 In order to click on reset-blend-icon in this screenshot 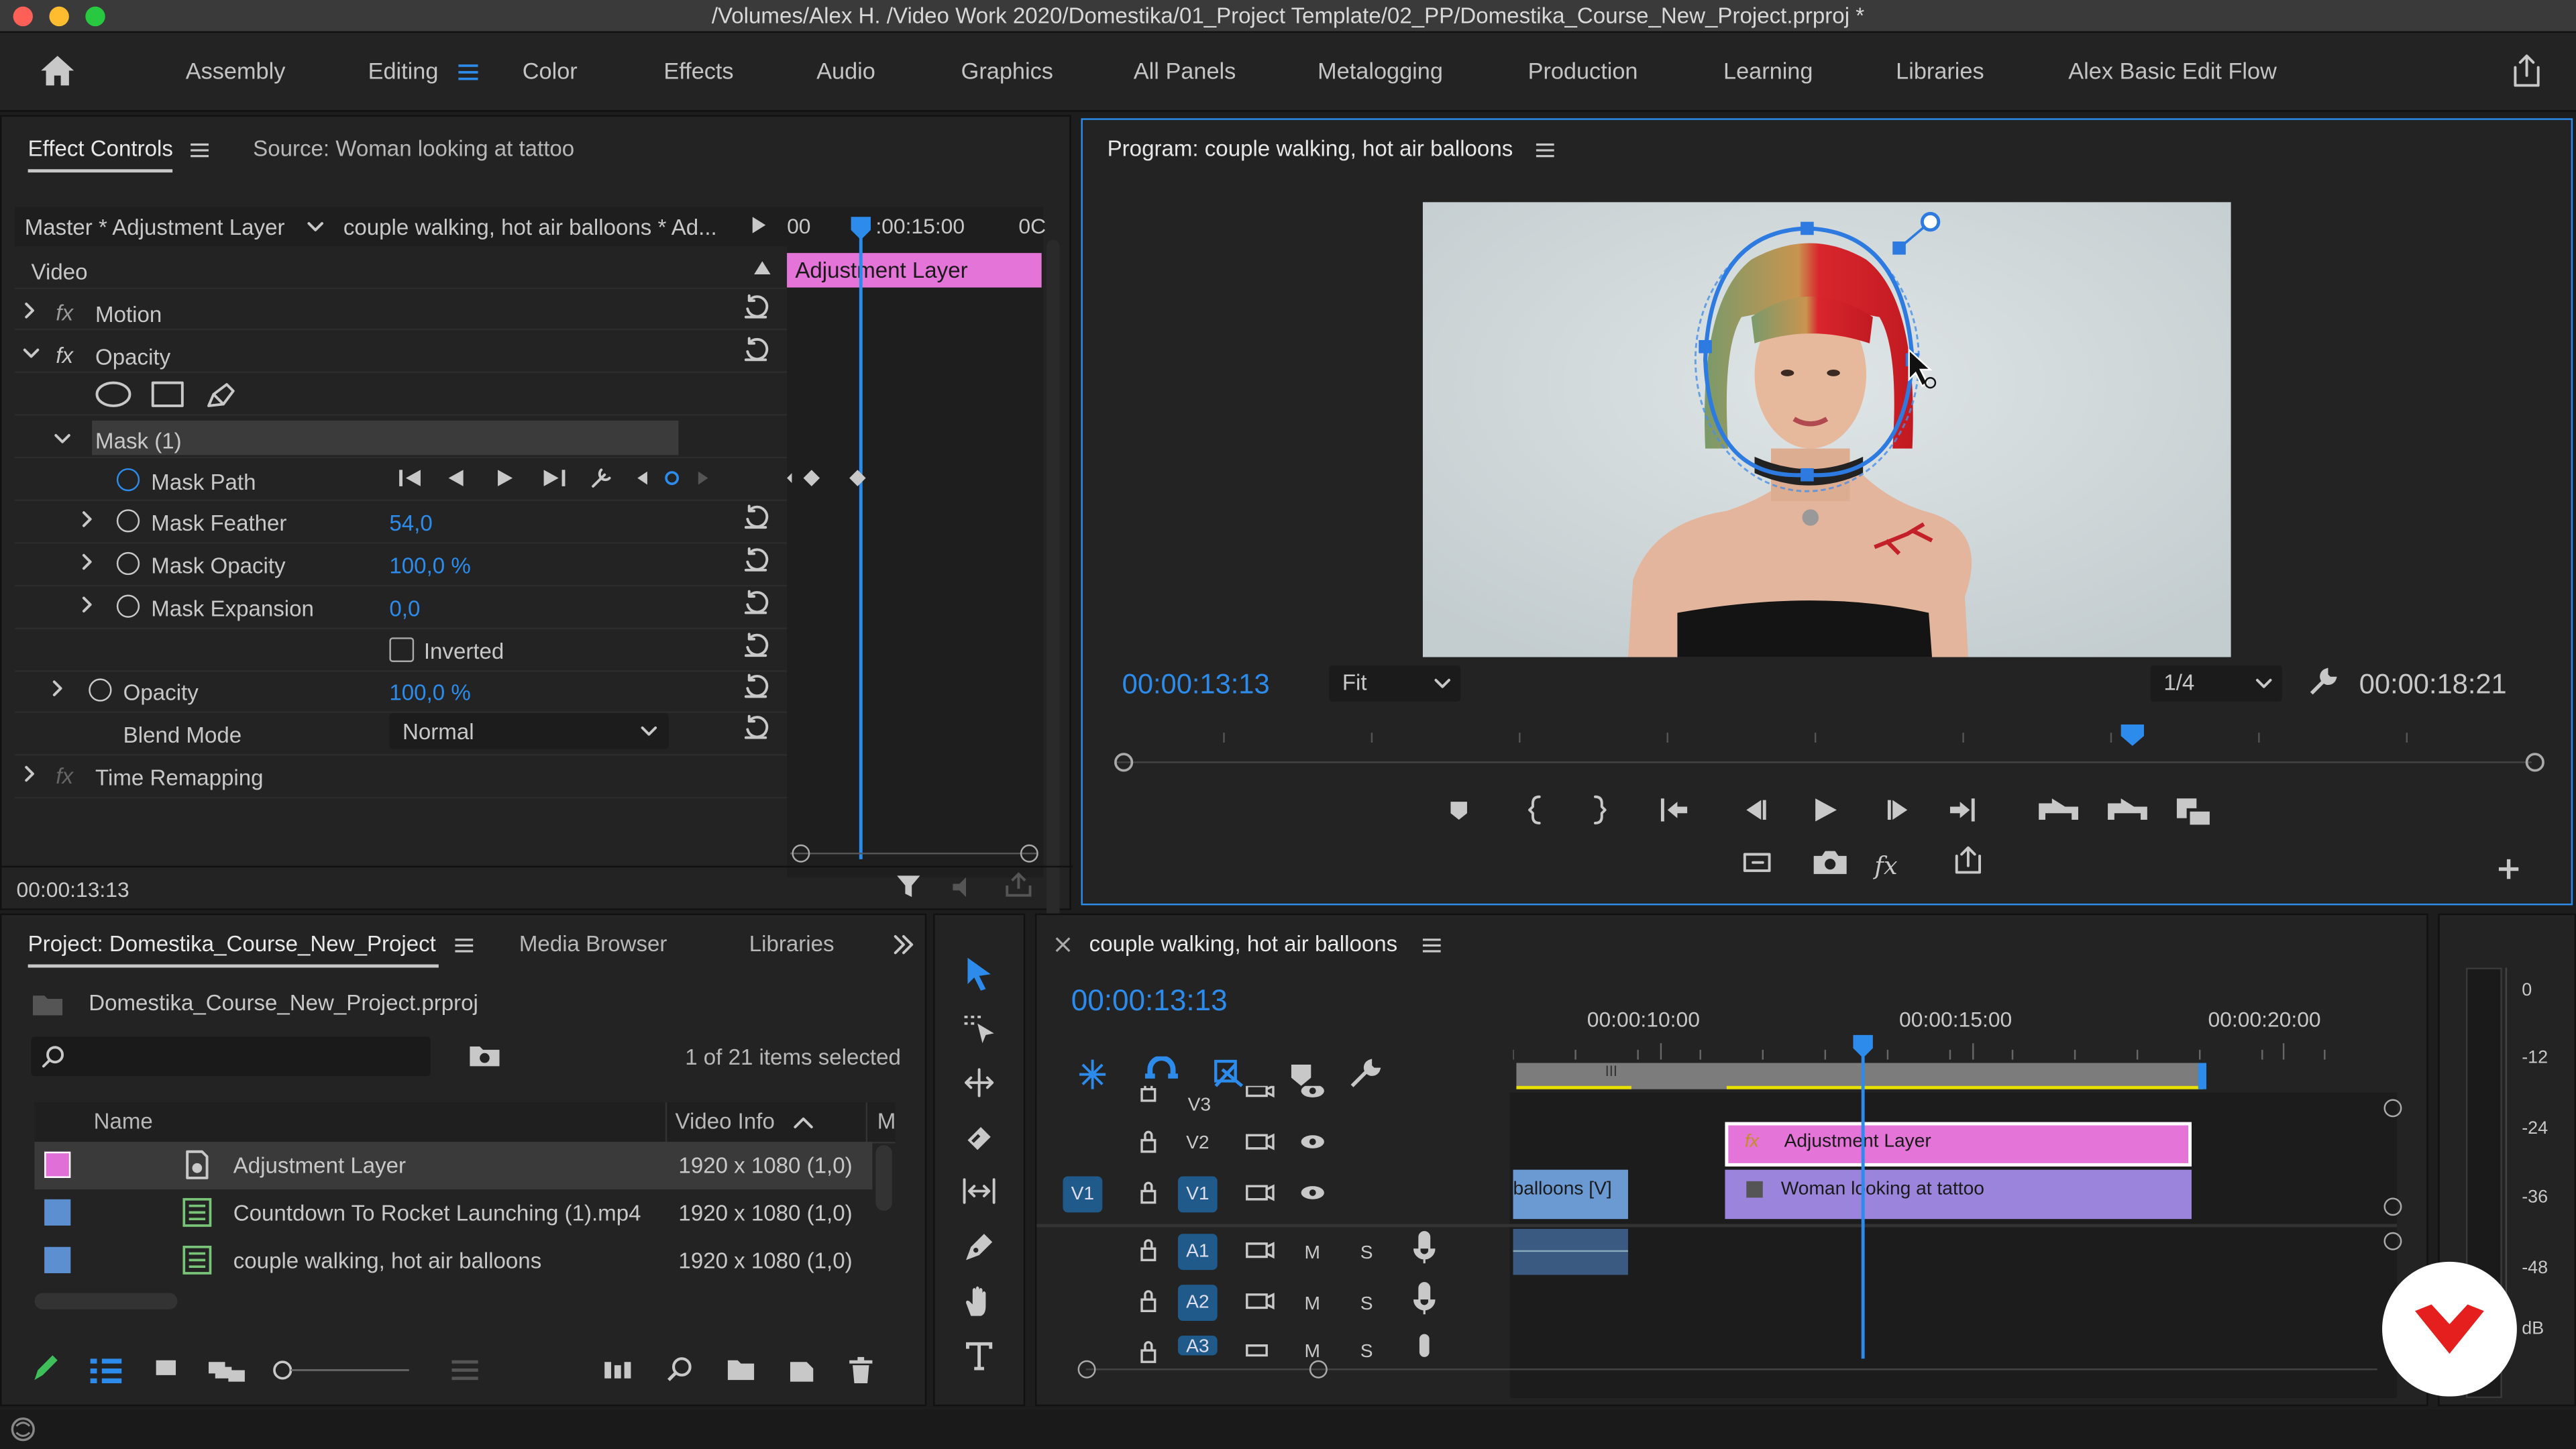, I will do `click(756, 727)`.